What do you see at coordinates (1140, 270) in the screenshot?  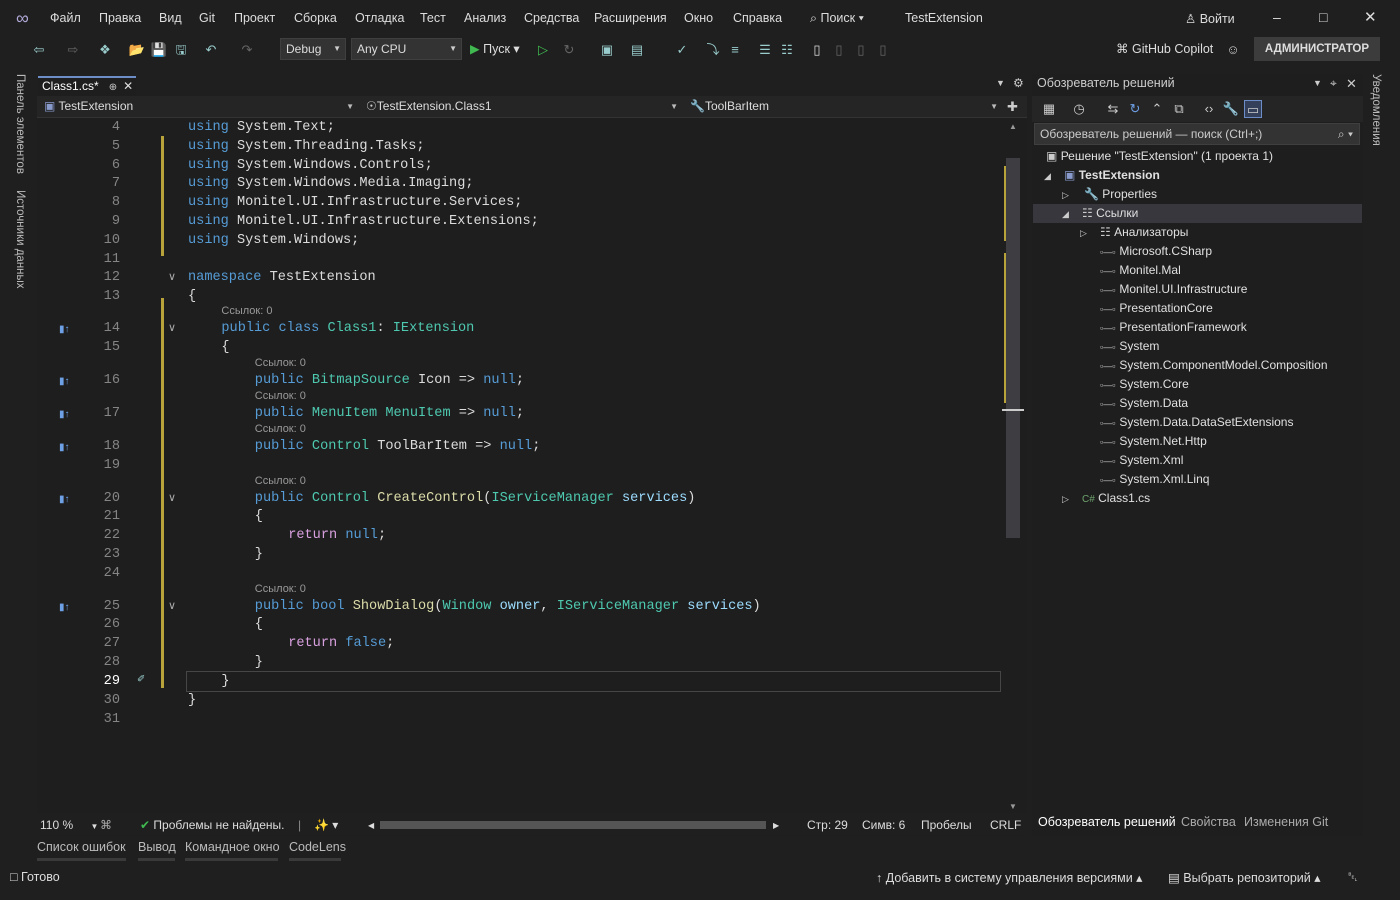 I see `tree-reference-item: ▫―▫ Monitel.Mal` at bounding box center [1140, 270].